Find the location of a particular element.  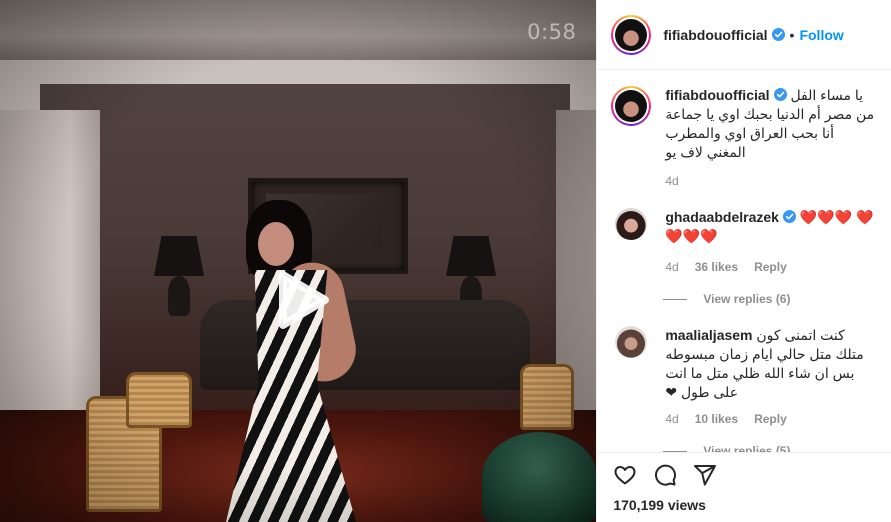

view-replies-button: View replies (5) is located at coordinates (769, 448).